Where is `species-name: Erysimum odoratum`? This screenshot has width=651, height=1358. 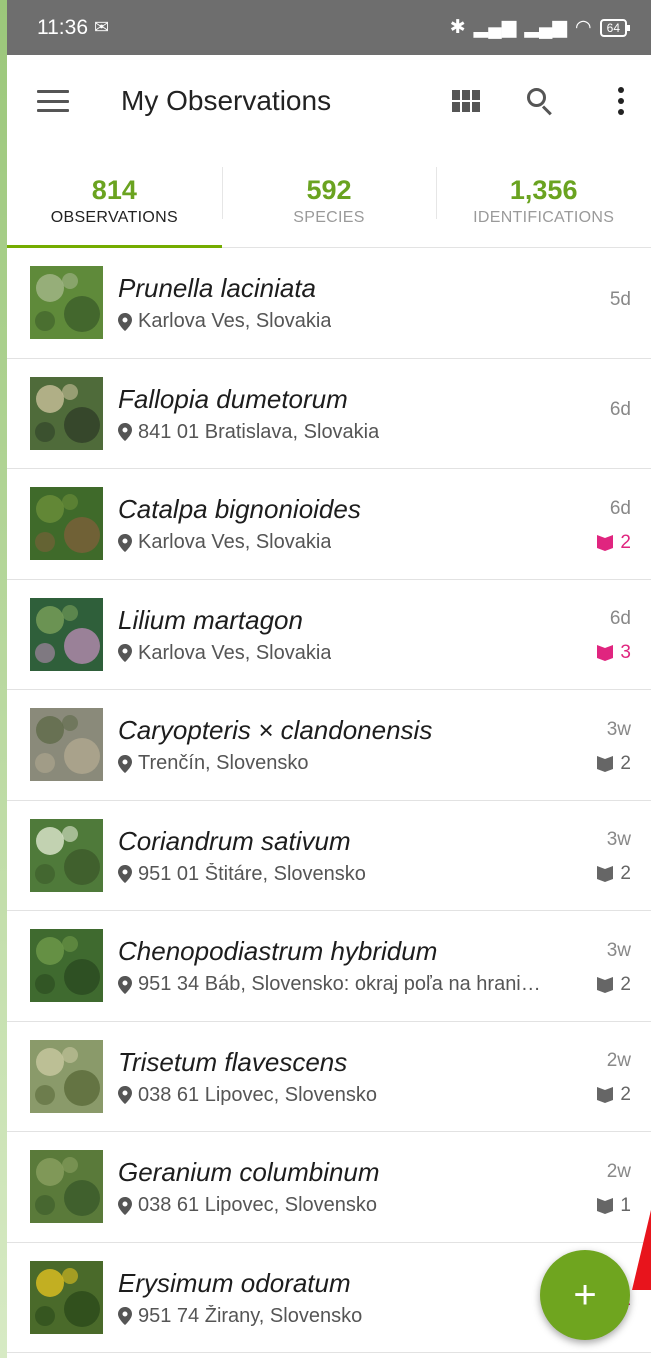 species-name: Erysimum odoratum is located at coordinates (234, 1282).